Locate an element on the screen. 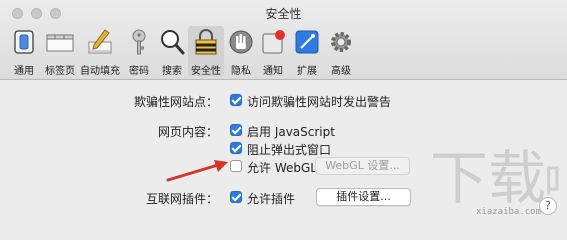 Image resolution: width=567 pixels, height=240 pixels. annotation-arrow-icon is located at coordinates (197, 171).